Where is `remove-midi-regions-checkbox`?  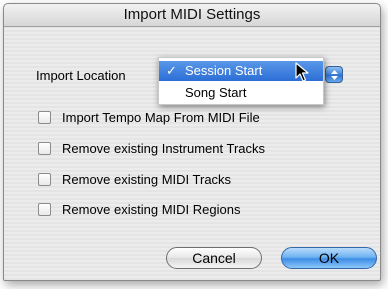 remove-midi-regions-checkbox is located at coordinates (44, 209).